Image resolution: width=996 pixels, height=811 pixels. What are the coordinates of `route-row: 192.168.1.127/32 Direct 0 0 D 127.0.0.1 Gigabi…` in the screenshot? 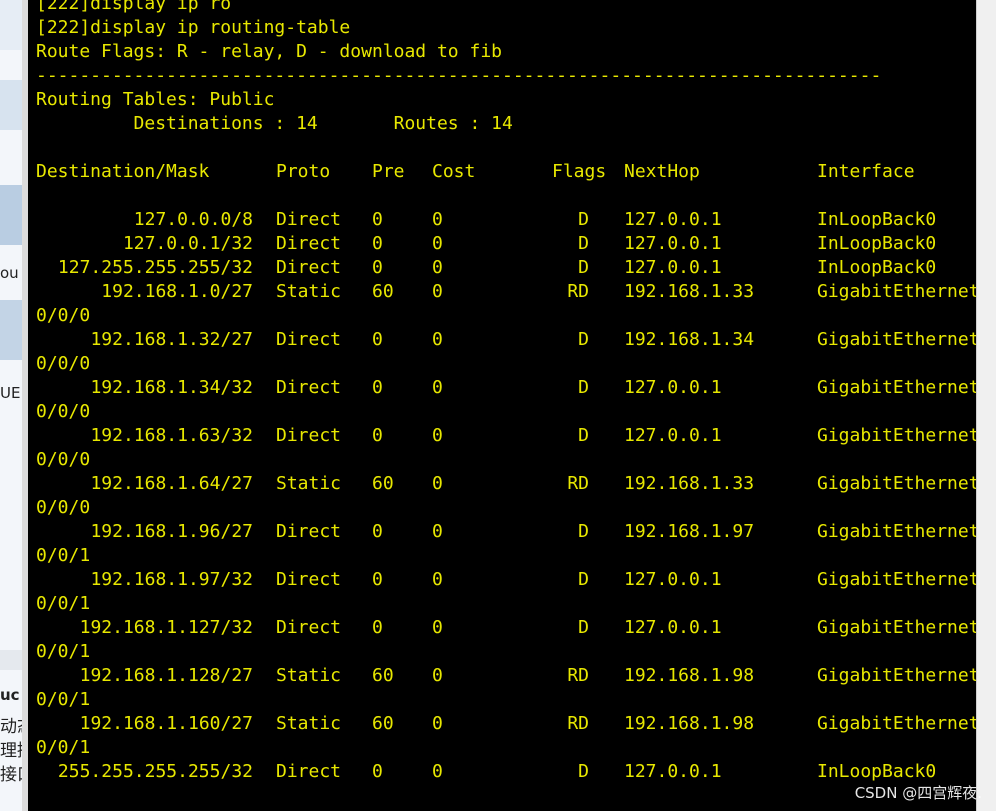 It's located at (506, 628).